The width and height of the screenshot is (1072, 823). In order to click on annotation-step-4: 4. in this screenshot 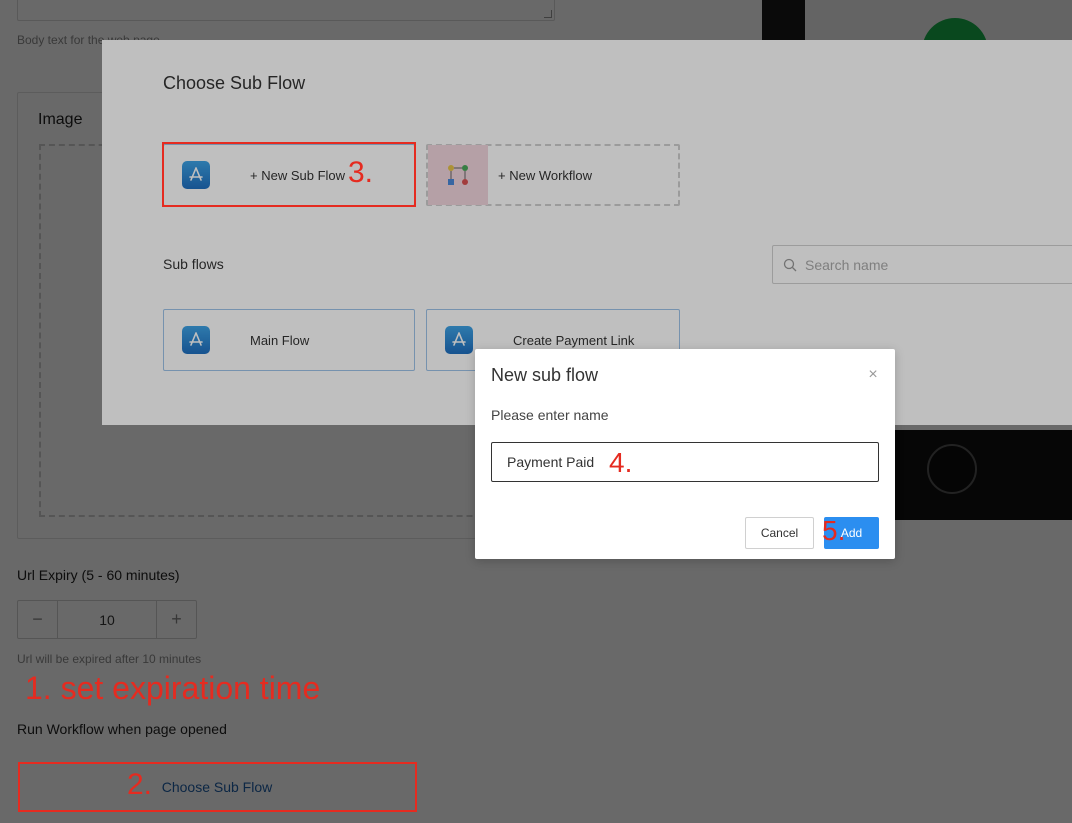, I will do `click(621, 462)`.